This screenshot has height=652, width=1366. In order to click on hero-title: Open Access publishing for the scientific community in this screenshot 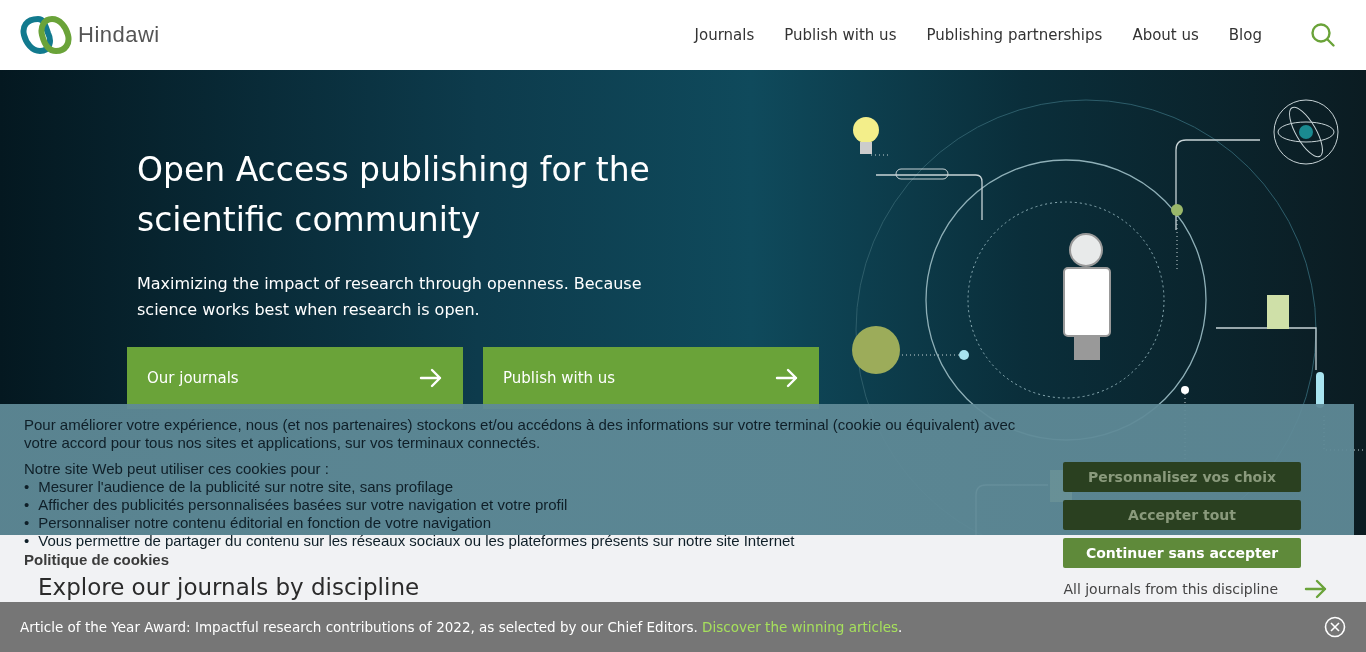, I will do `click(394, 195)`.